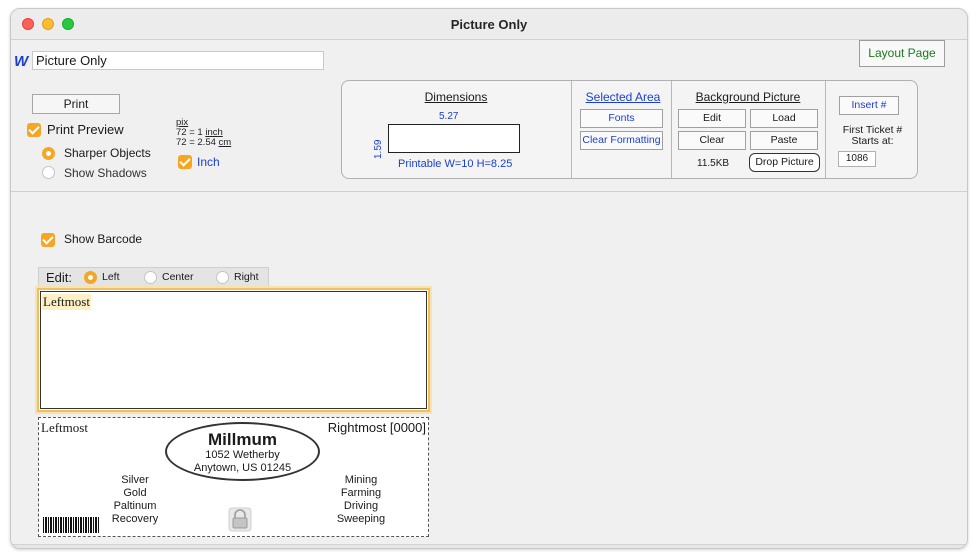 This screenshot has width=978, height=557. I want to click on list-item: Silver, so click(135, 480).